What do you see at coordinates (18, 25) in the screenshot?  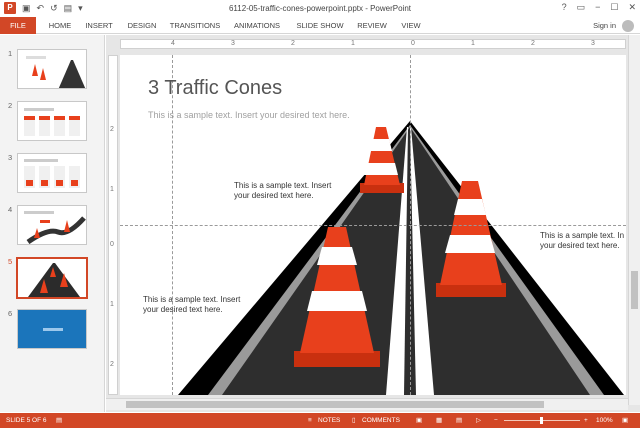 I see `tab-file: FILE` at bounding box center [18, 25].